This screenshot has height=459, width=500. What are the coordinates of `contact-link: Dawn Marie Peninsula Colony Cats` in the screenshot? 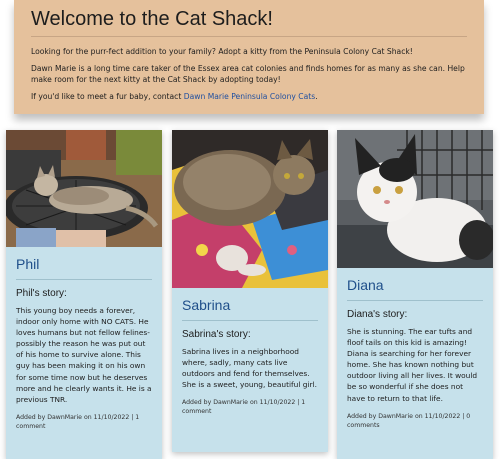 It's located at (249, 96).